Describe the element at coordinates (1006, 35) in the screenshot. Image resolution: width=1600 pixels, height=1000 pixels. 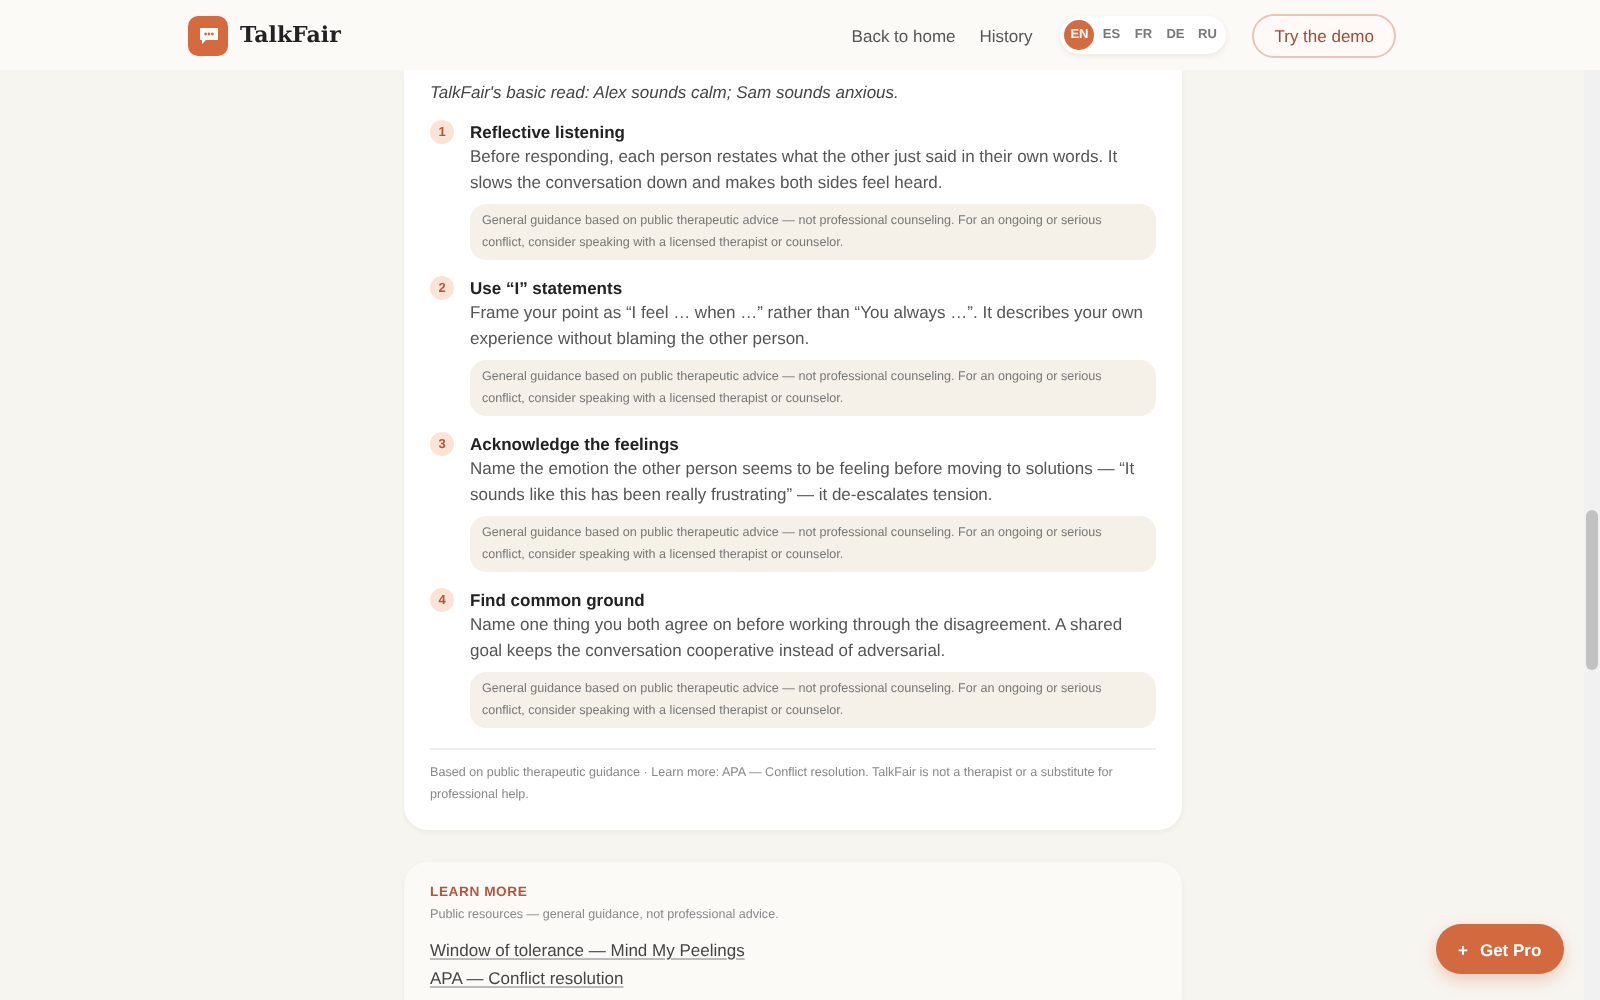
I see `nav-link: History` at that location.